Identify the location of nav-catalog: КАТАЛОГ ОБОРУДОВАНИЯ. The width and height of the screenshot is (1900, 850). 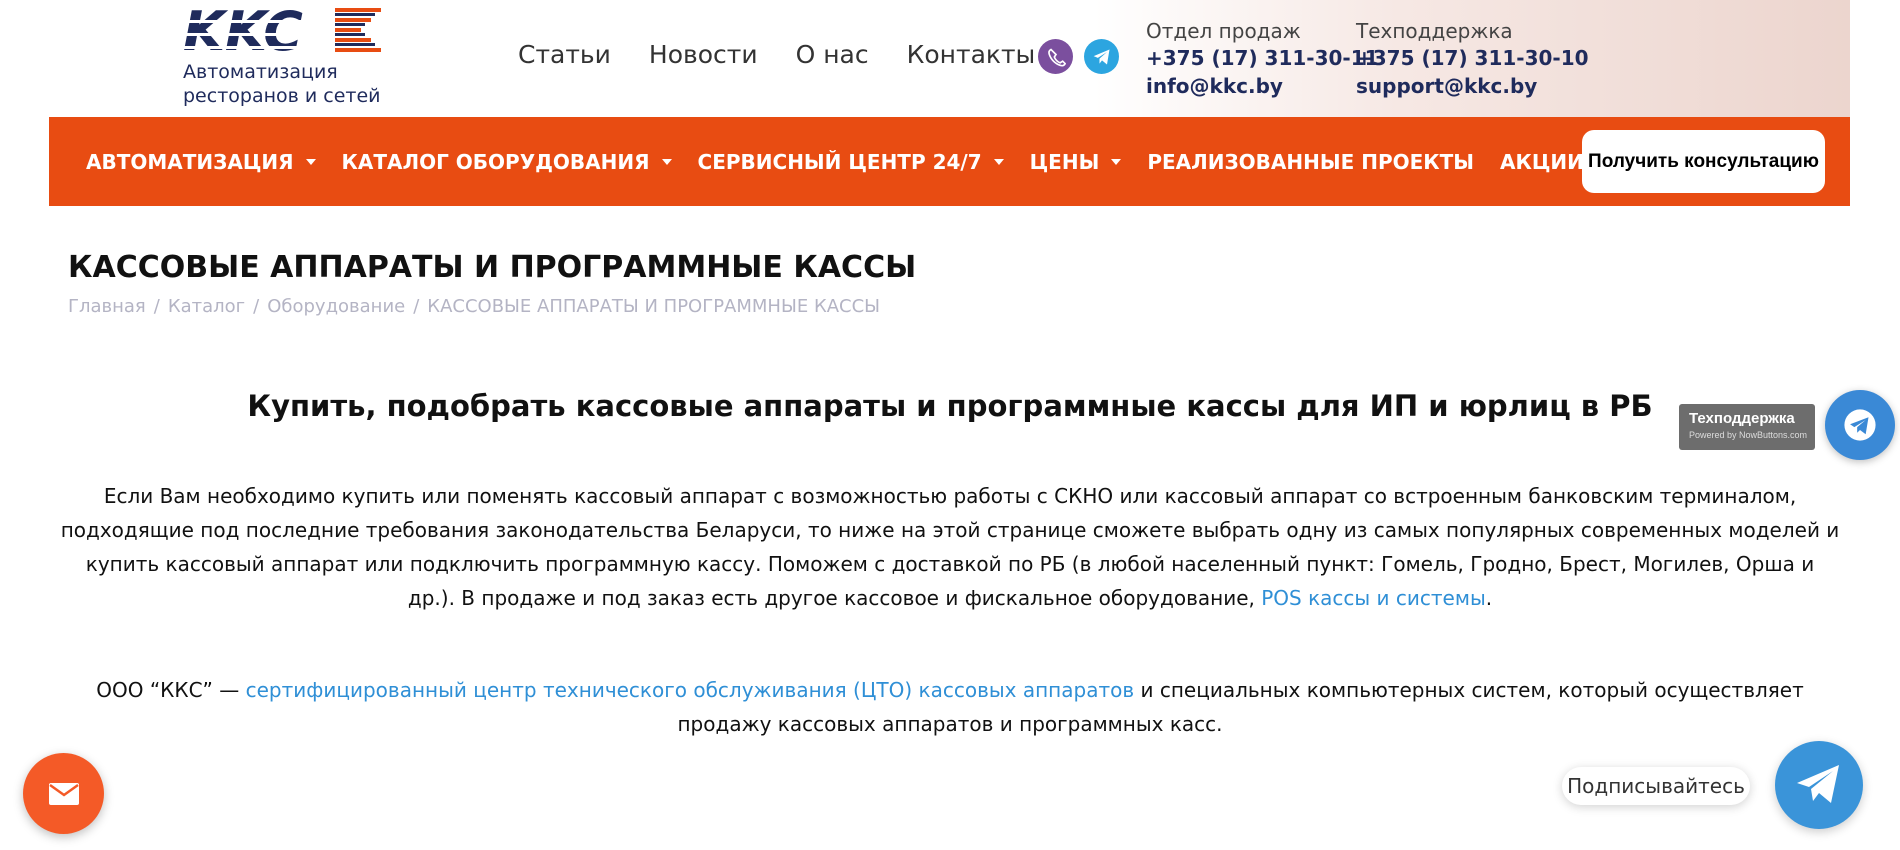
(507, 162).